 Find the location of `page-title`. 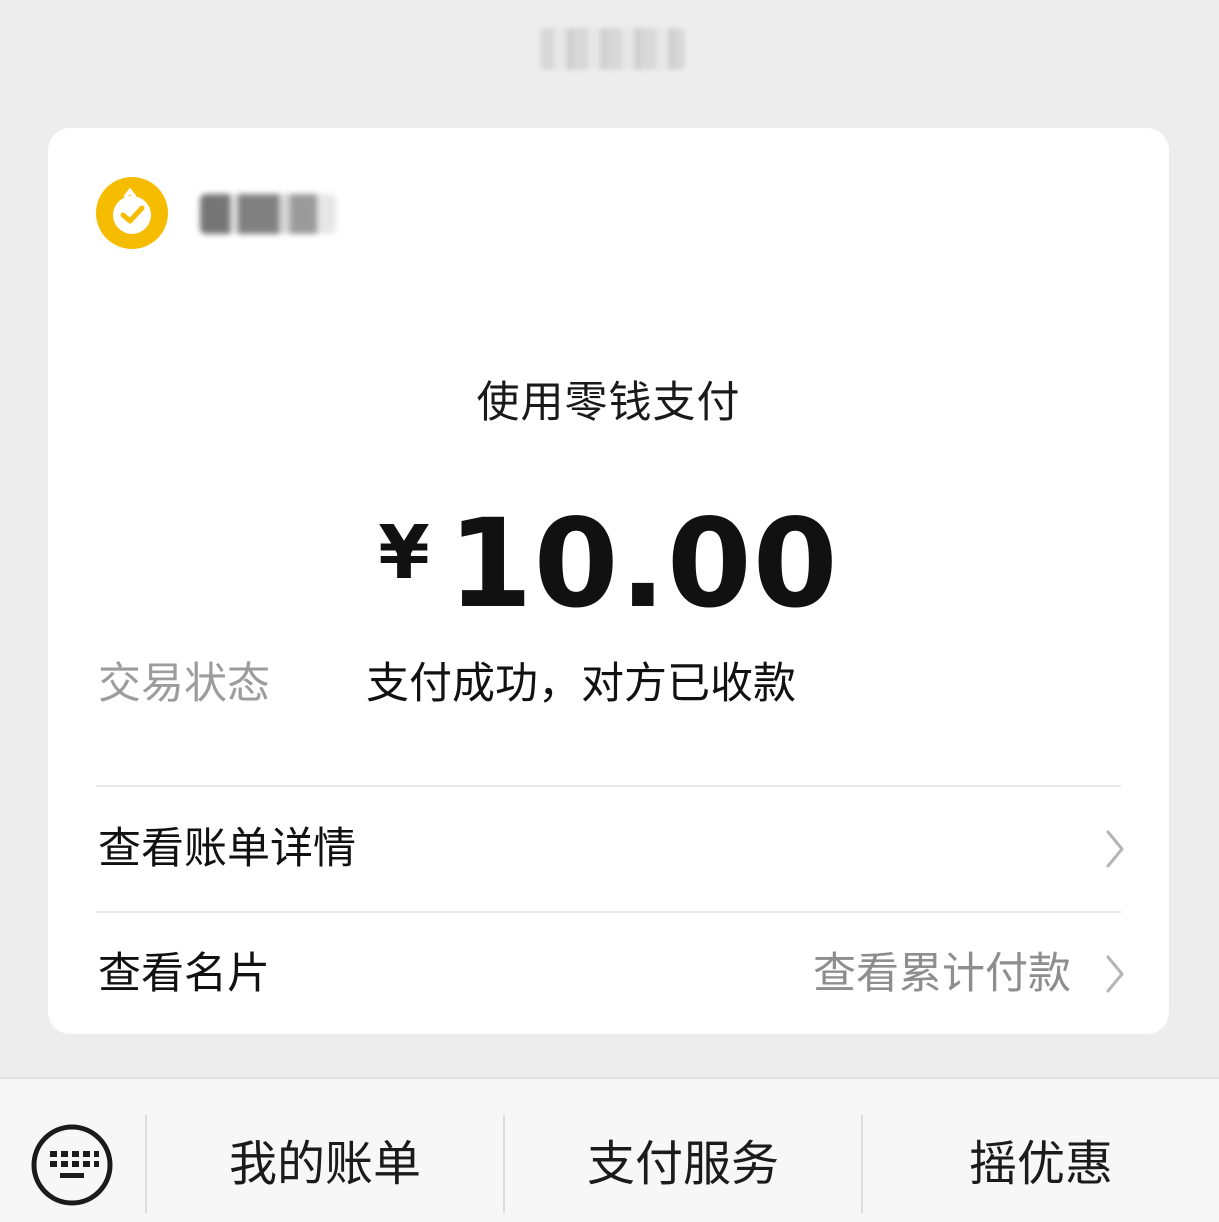

page-title is located at coordinates (612, 49).